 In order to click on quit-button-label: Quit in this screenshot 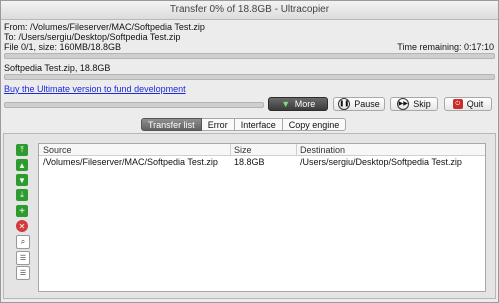, I will do `click(475, 104)`.